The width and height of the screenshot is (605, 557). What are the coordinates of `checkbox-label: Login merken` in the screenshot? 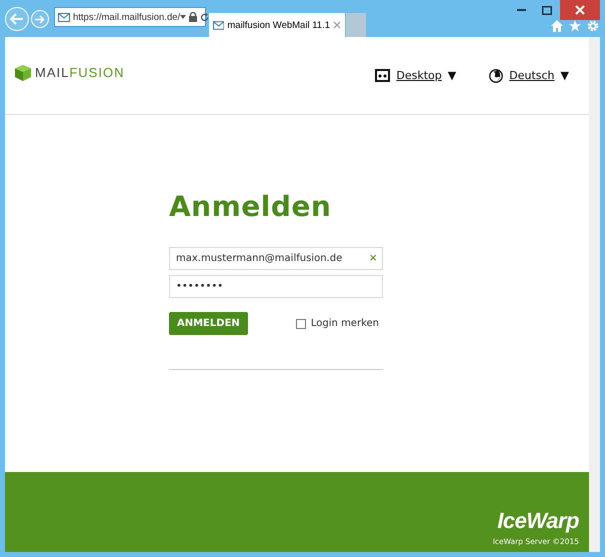 It's located at (344, 323).